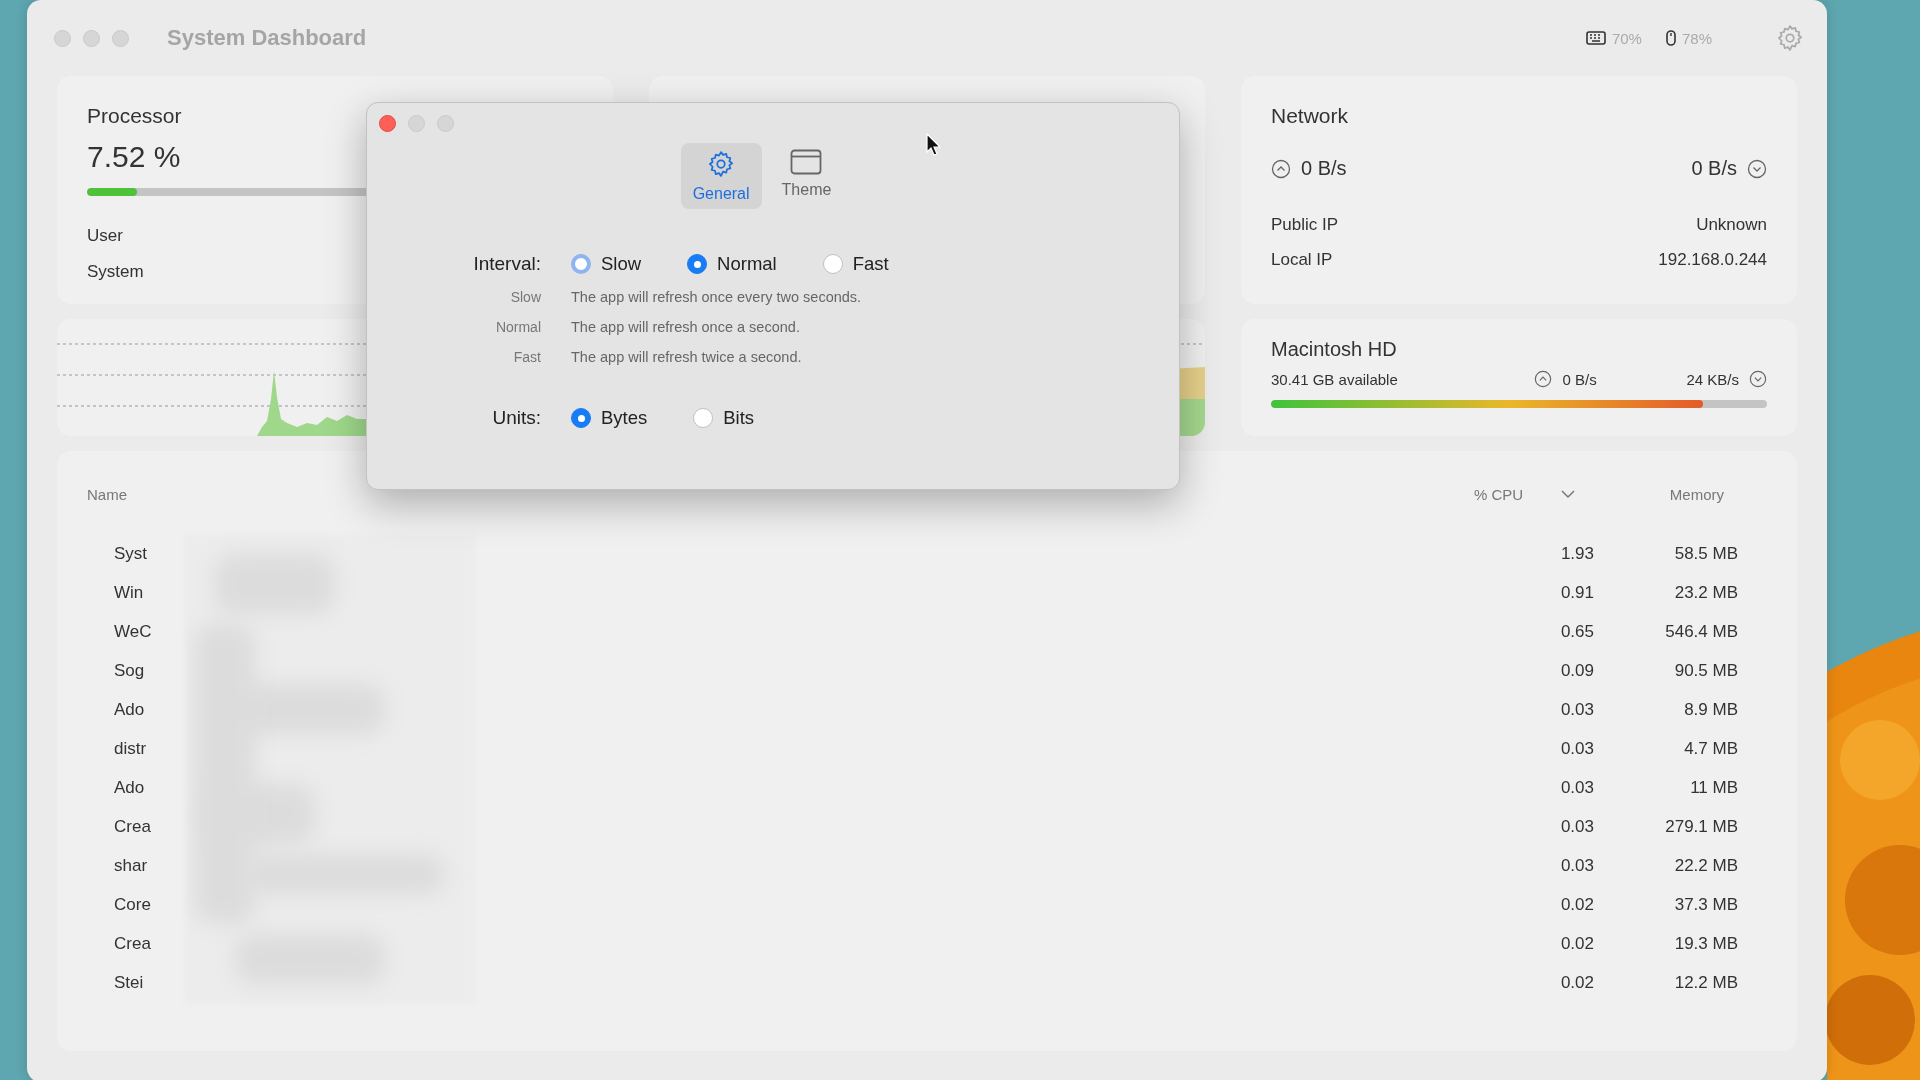 The image size is (1920, 1080). I want to click on window-title: System Dashboard, so click(267, 38).